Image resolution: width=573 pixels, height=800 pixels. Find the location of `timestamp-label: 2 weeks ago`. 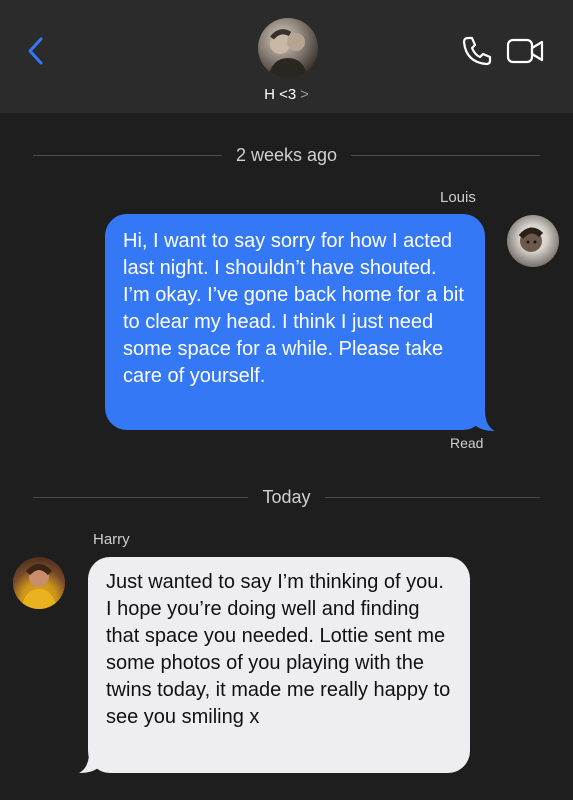

timestamp-label: 2 weeks ago is located at coordinates (286, 154).